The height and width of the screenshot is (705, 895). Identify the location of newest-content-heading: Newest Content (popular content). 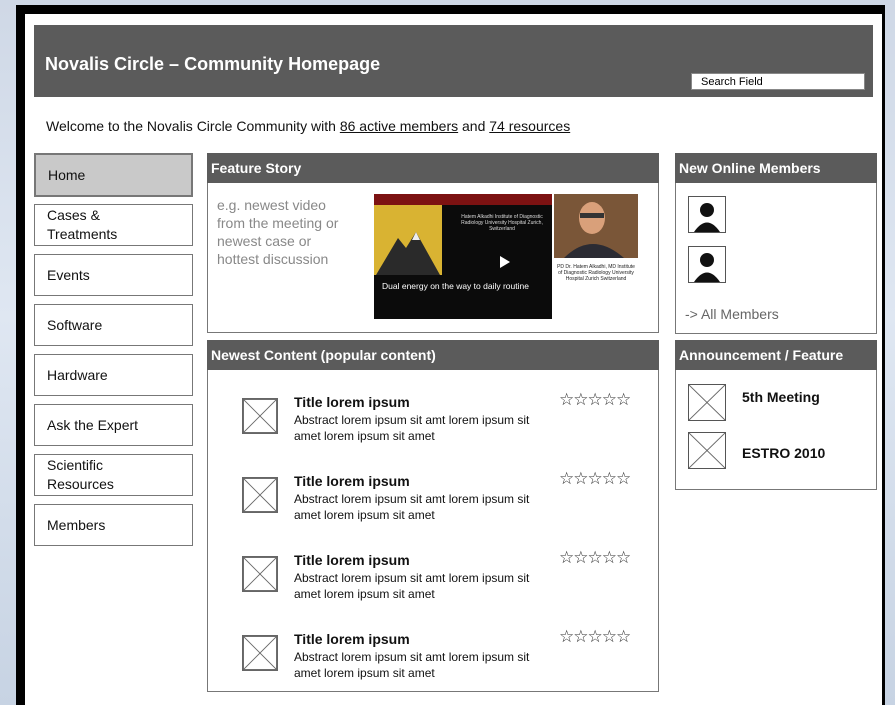
(433, 355).